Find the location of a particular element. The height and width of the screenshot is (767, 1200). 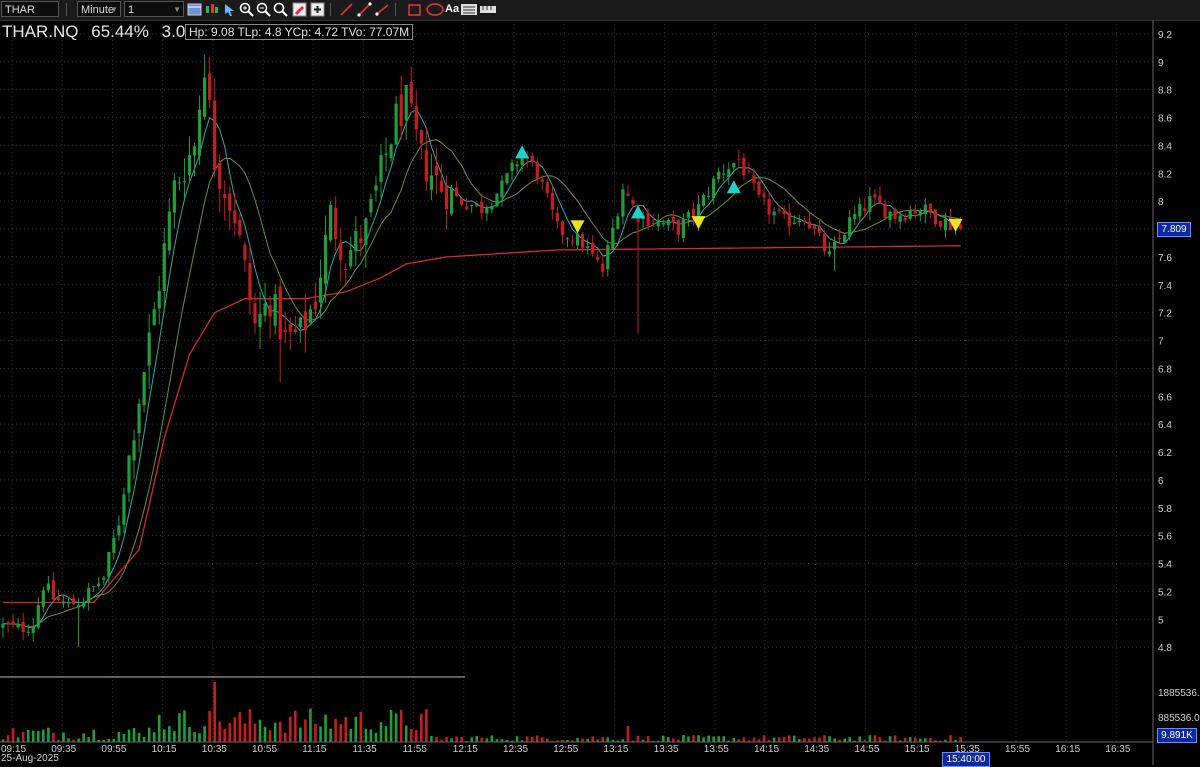

candles-icon is located at coordinates (211, 9).